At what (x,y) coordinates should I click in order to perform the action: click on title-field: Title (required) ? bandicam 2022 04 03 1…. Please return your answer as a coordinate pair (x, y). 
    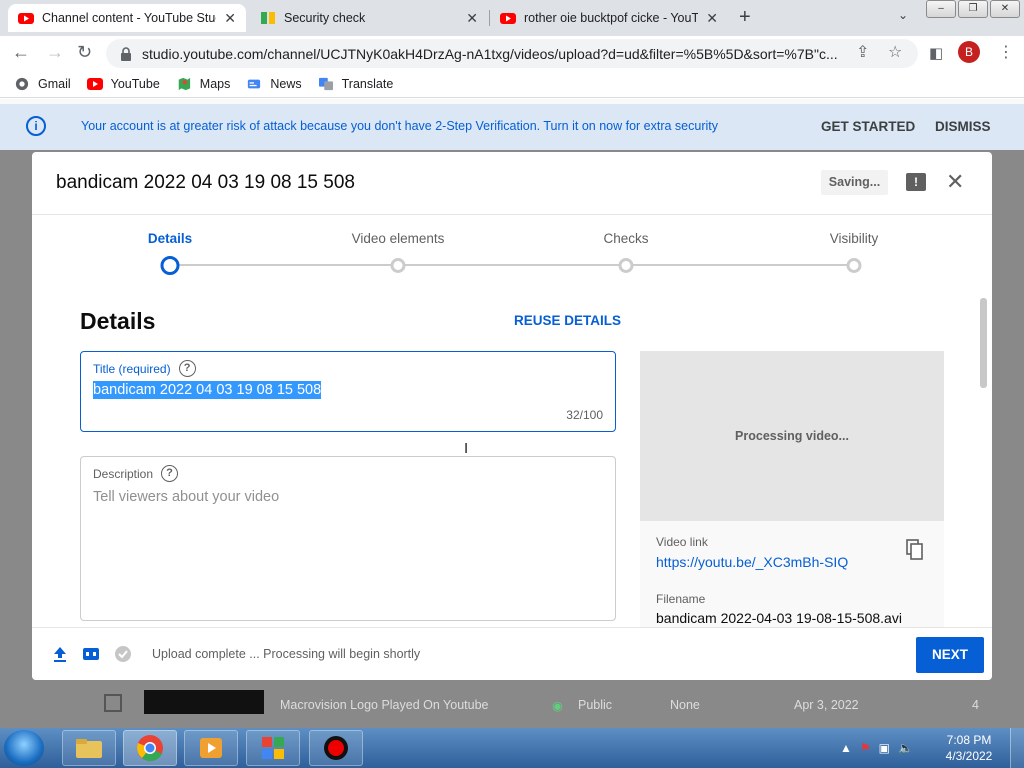
    Looking at the image, I should click on (348, 391).